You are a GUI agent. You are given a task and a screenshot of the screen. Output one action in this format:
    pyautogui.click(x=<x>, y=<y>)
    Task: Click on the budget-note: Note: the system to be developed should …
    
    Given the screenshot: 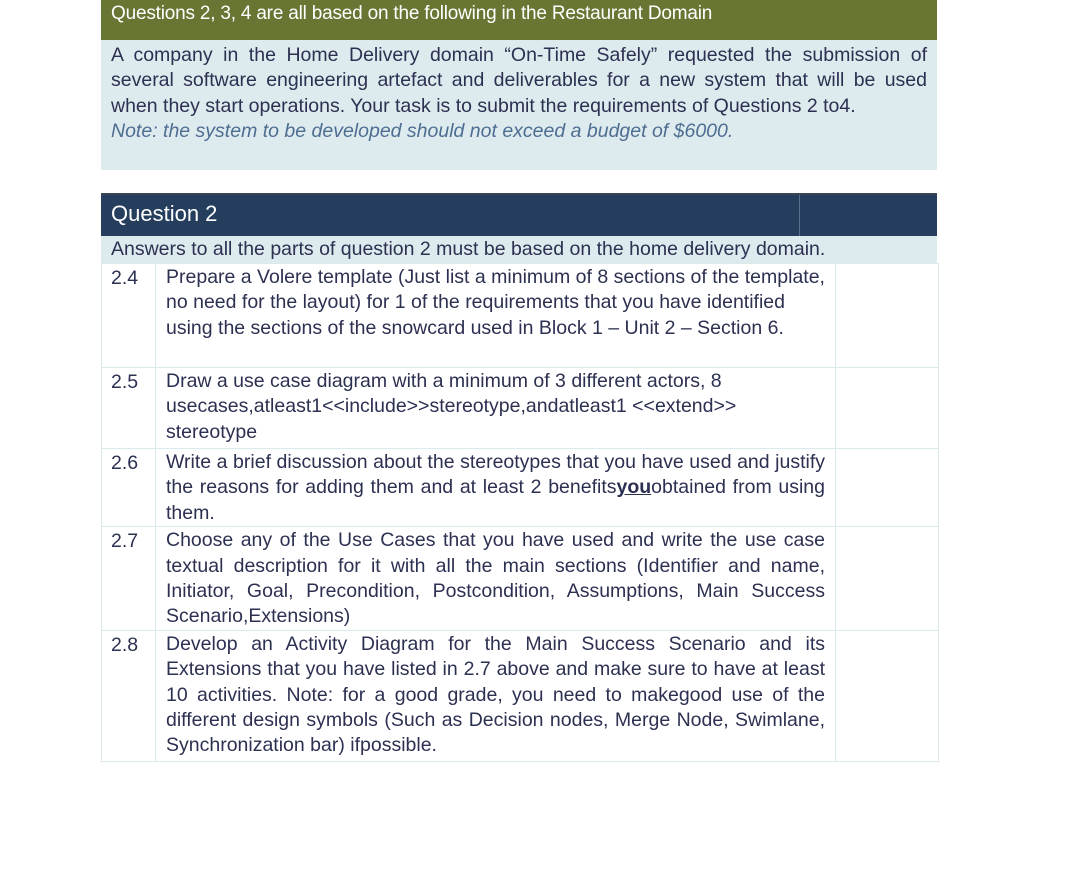 What is the action you would take?
    pyautogui.click(x=422, y=131)
    